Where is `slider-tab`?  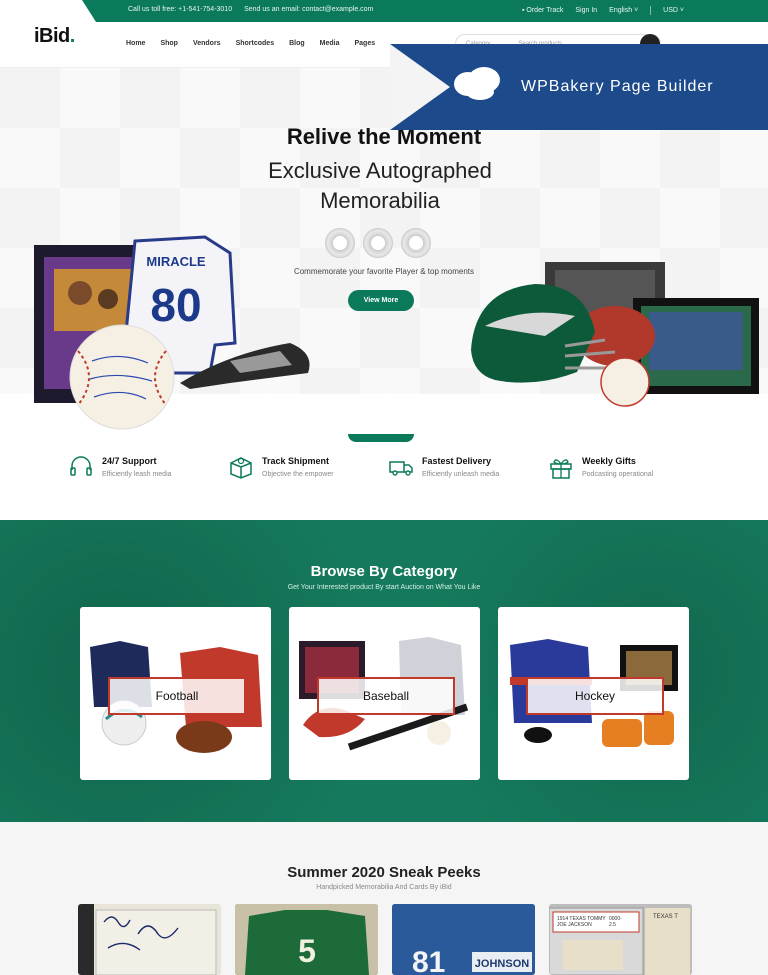 slider-tab is located at coordinates (381, 438).